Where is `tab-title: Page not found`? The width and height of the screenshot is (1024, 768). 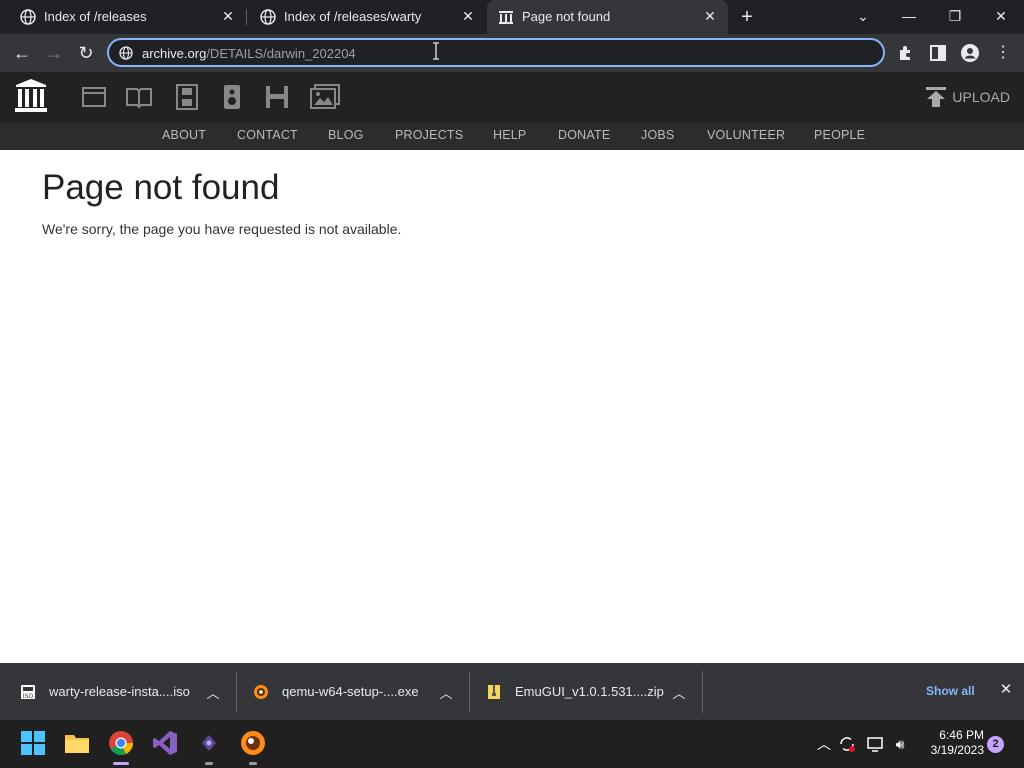 tab-title: Page not found is located at coordinates (566, 16).